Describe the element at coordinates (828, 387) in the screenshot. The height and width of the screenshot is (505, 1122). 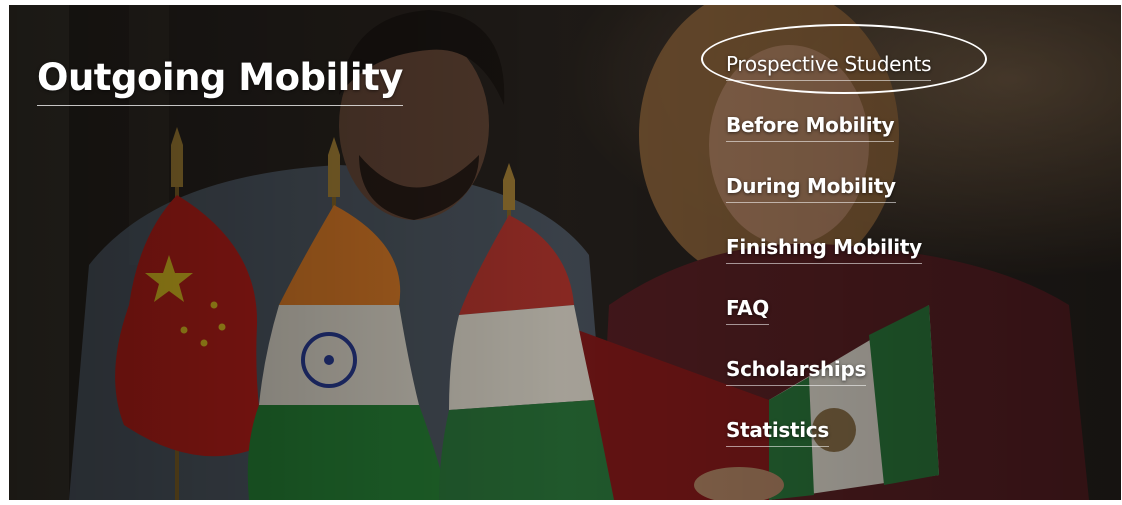
I see `nav-item-scholarships: Scholarships` at that location.